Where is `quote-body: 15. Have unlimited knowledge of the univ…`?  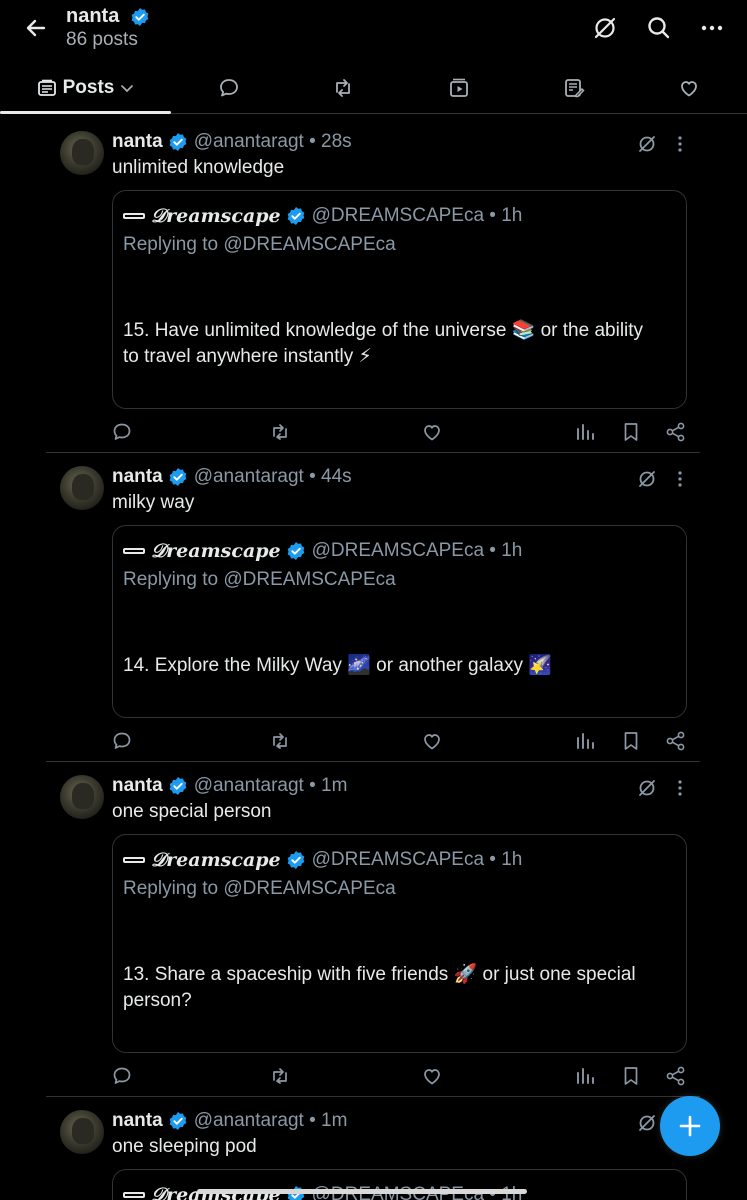 quote-body: 15. Have unlimited knowledge of the univ… is located at coordinates (399, 344).